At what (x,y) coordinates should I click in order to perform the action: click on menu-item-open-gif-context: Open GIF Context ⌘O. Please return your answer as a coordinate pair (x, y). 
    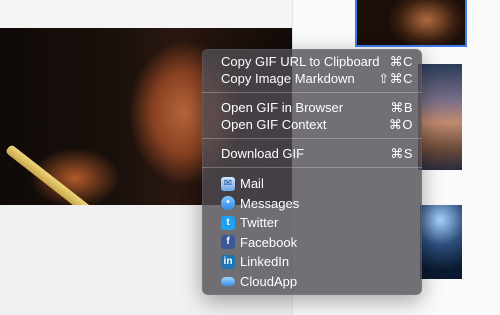
    Looking at the image, I should click on (312, 124).